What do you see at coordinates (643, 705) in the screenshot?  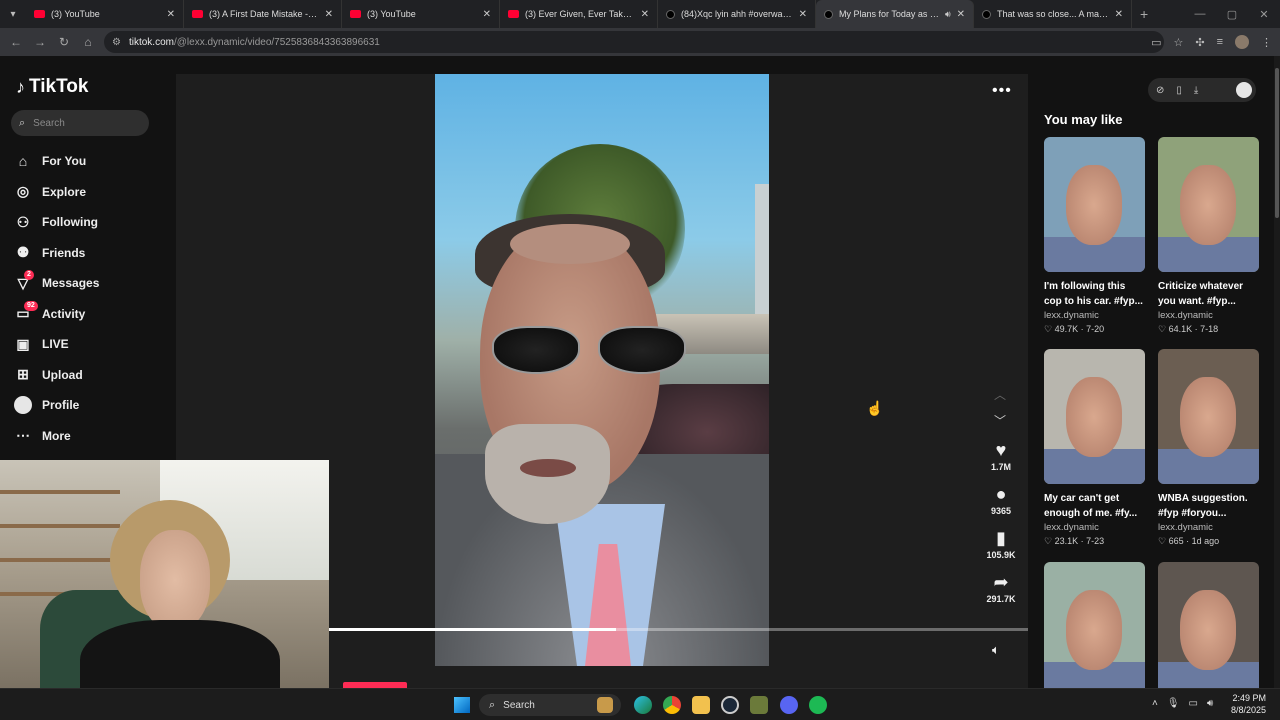 I see `edge-icon` at bounding box center [643, 705].